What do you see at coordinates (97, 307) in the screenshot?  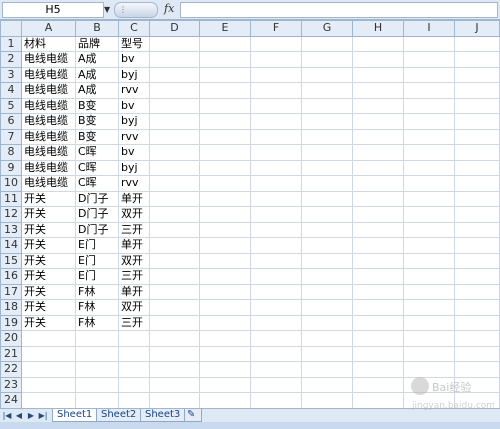 I see `cell-b: F林` at bounding box center [97, 307].